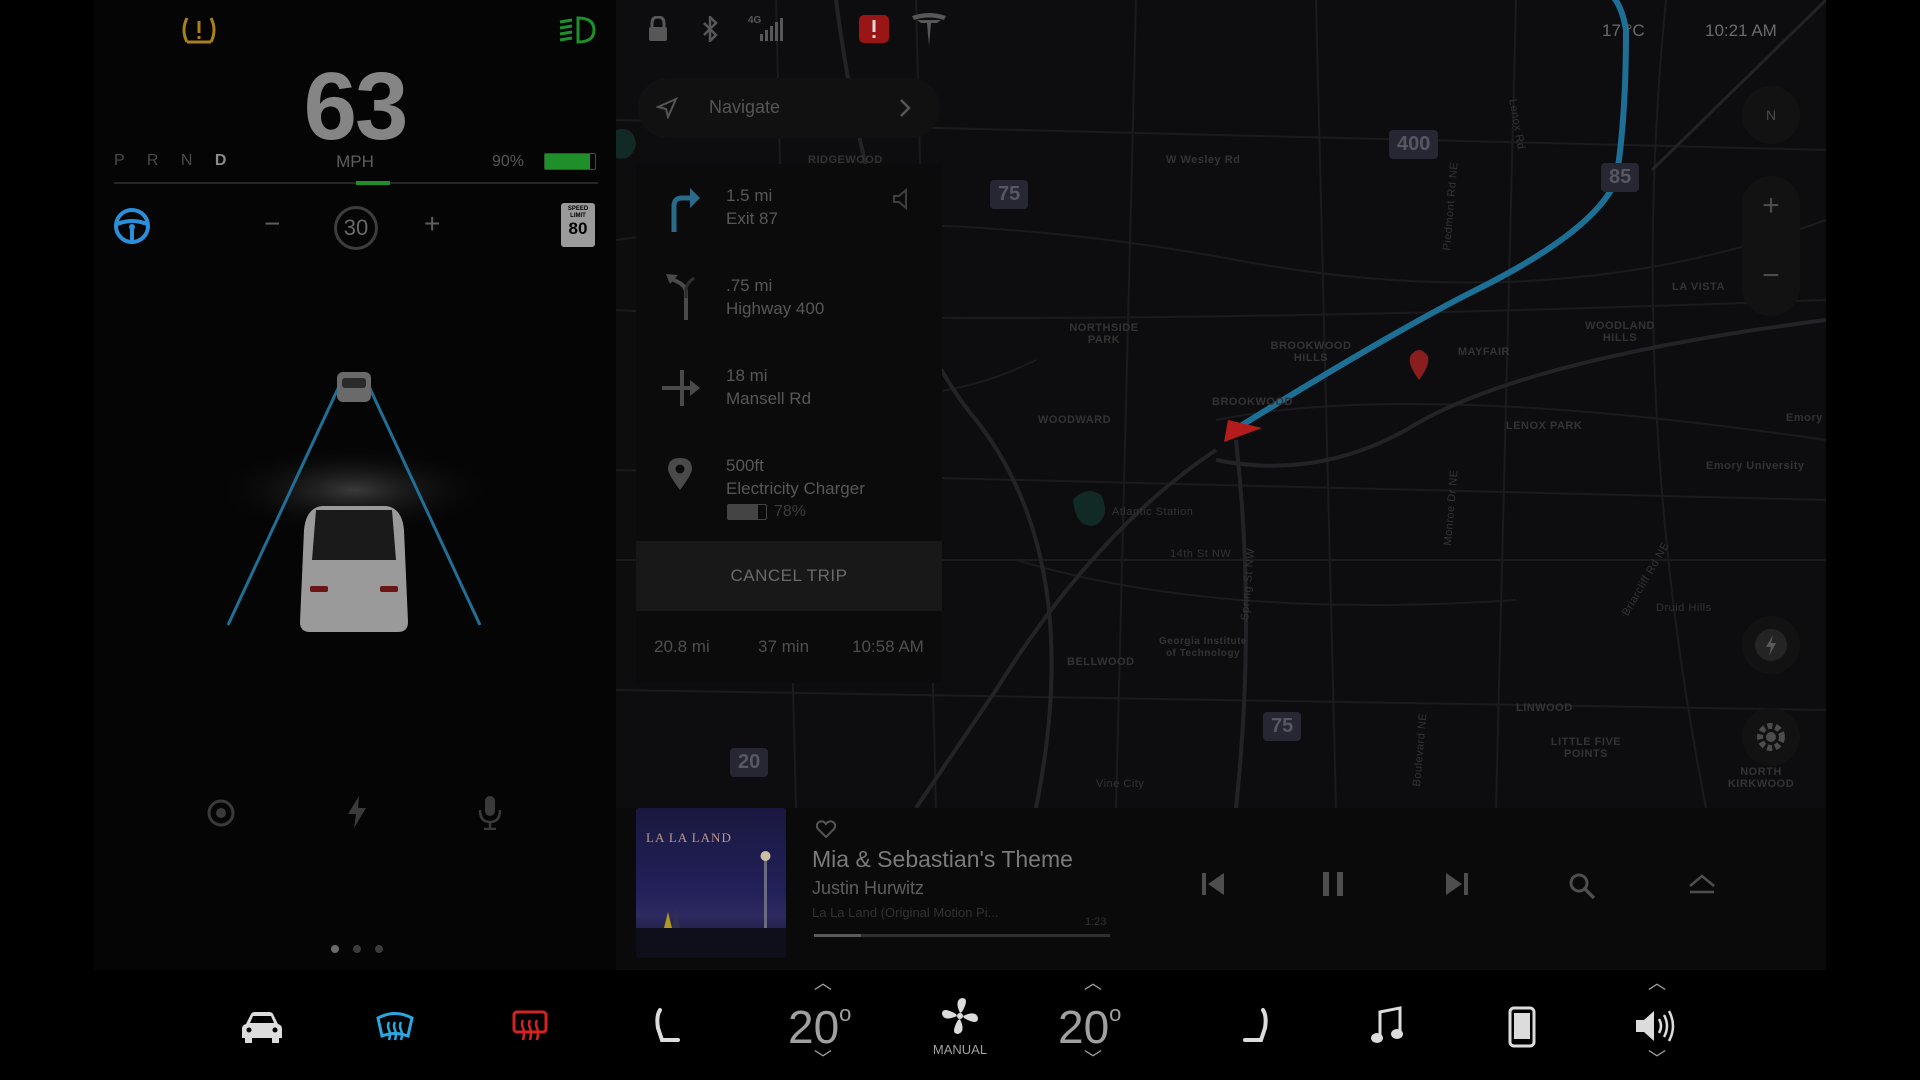  Describe the element at coordinates (789, 209) in the screenshot. I see `turn-step: 1.5 mi Exit 87` at that location.